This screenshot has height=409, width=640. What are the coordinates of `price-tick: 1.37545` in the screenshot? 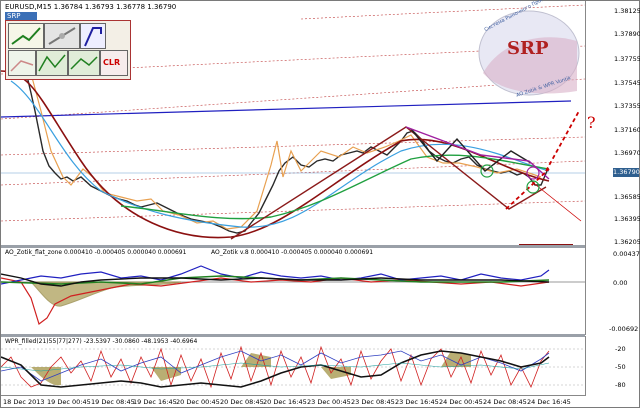 It's located at (627, 83).